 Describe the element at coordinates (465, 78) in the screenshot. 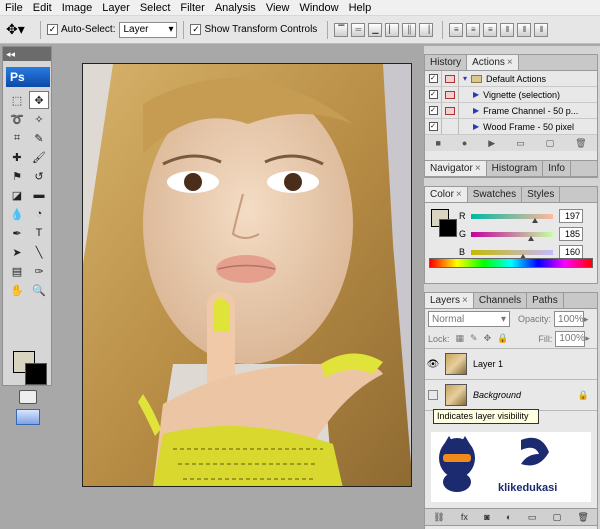

I see `triangle-down-icon: ▾` at that location.